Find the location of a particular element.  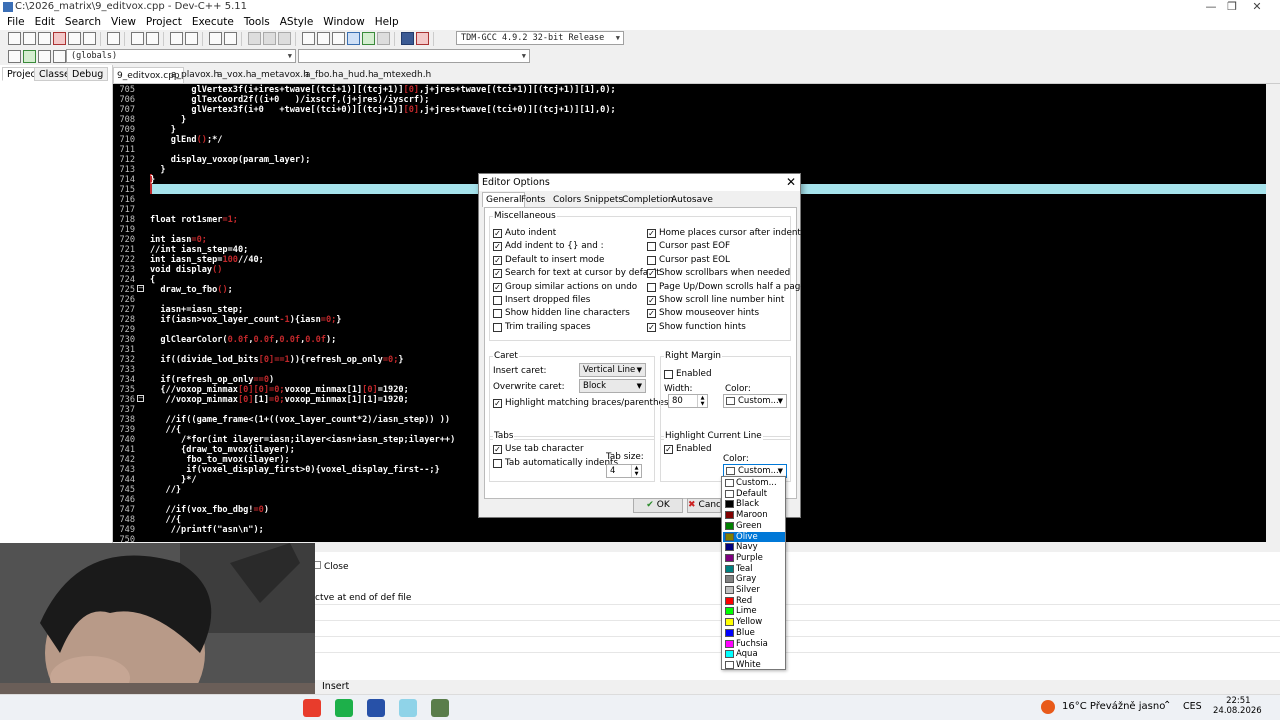

layout-icon is located at coordinates (338, 38).